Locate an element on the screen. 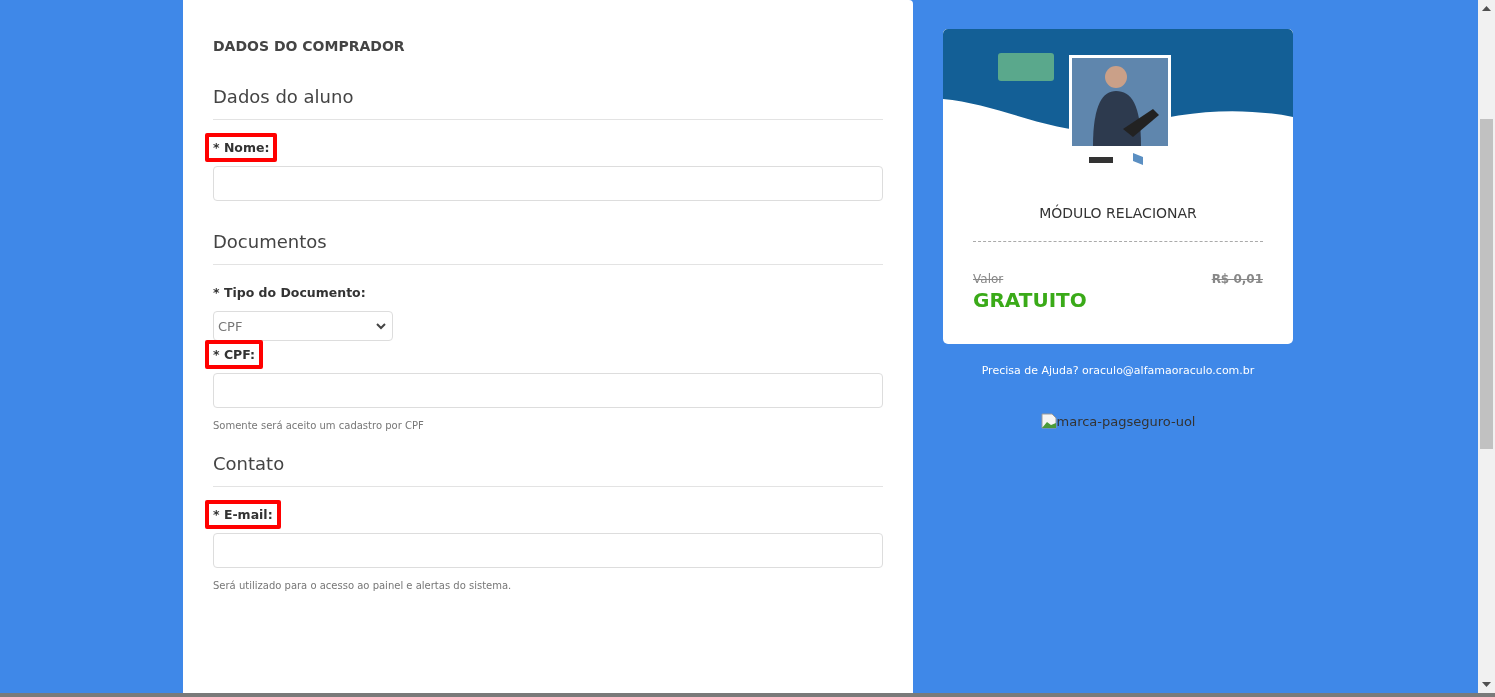 Image resolution: width=1495 pixels, height=697 pixels. scroll-up-icon is located at coordinates (1486, 8).